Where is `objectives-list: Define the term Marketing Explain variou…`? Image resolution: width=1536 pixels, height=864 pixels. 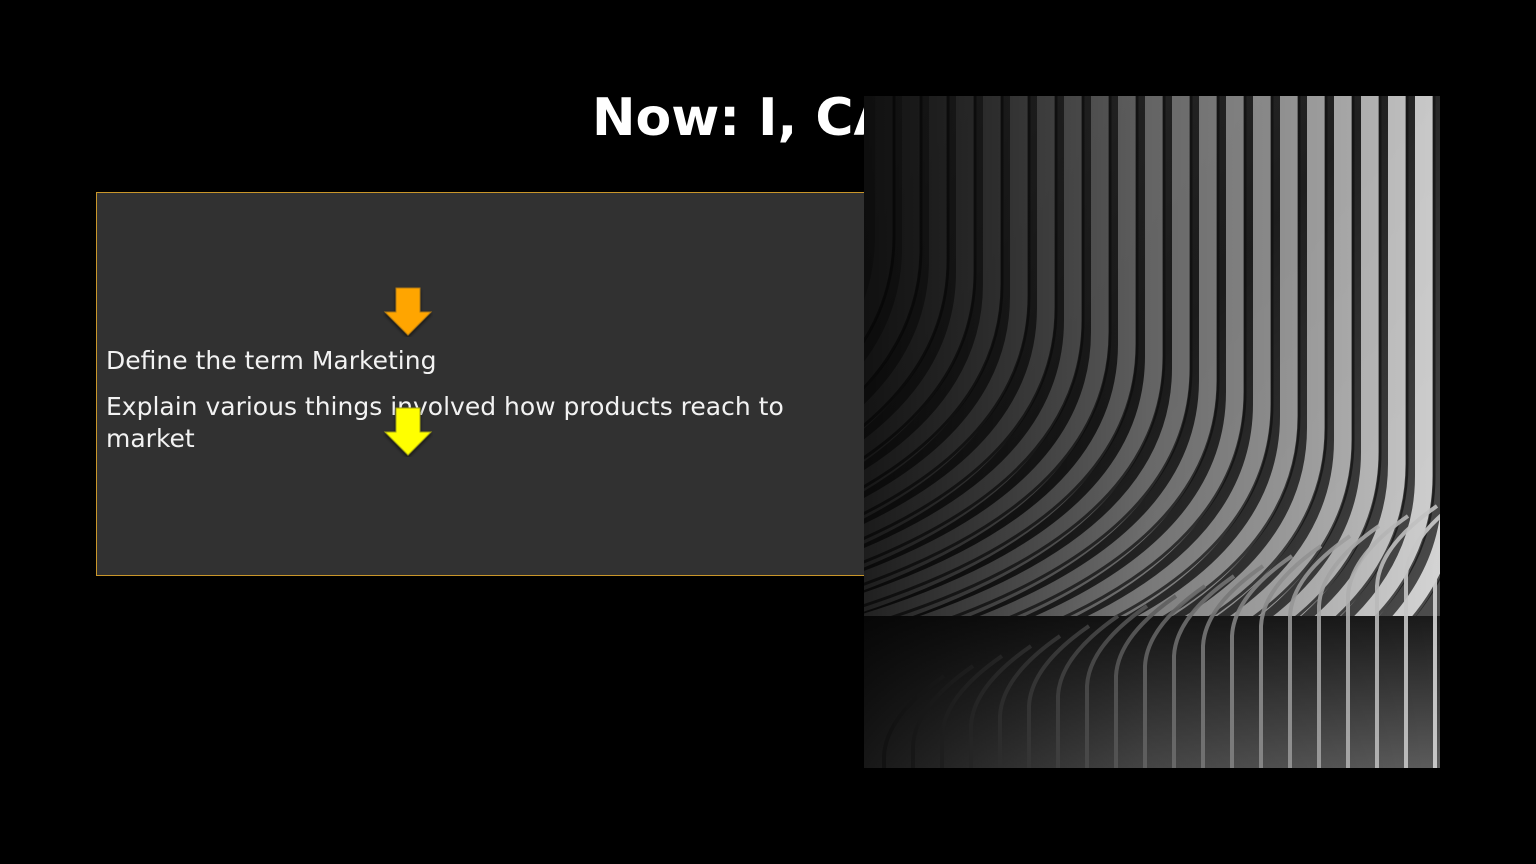
objectives-list: Define the term Marketing Explain variou… is located at coordinates (476, 407).